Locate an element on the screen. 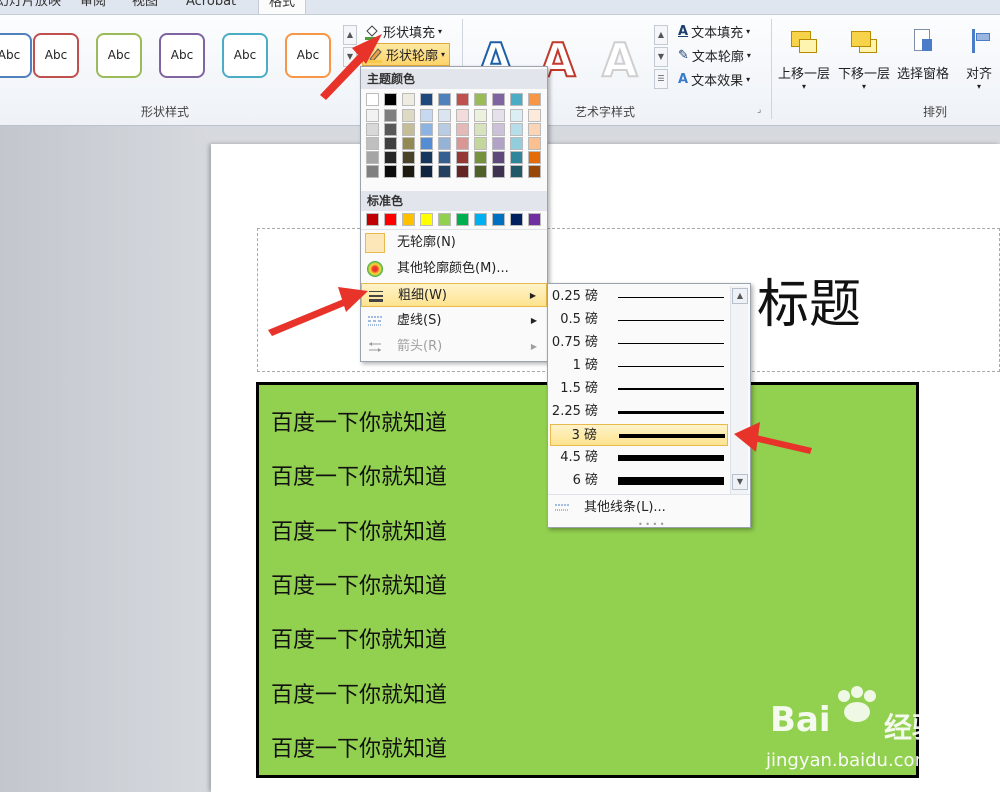 Image resolution: width=1000 pixels, height=792 pixels. tab-acrobat: Acrobat is located at coordinates (211, 7).